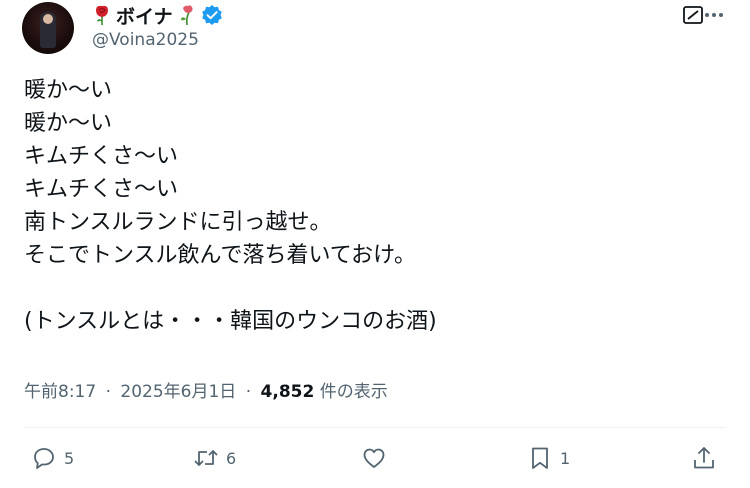  Describe the element at coordinates (220, 255) in the screenshot. I see `tweet-line: そこでトンスル飲んで落ち着いておけ。` at that location.